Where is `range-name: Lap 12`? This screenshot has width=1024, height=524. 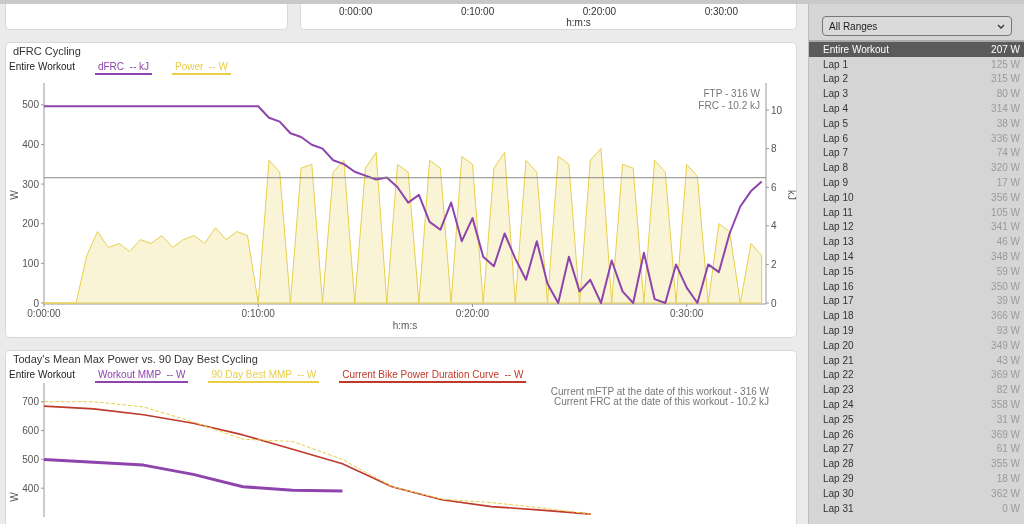
range-name: Lap 12 is located at coordinates (838, 227).